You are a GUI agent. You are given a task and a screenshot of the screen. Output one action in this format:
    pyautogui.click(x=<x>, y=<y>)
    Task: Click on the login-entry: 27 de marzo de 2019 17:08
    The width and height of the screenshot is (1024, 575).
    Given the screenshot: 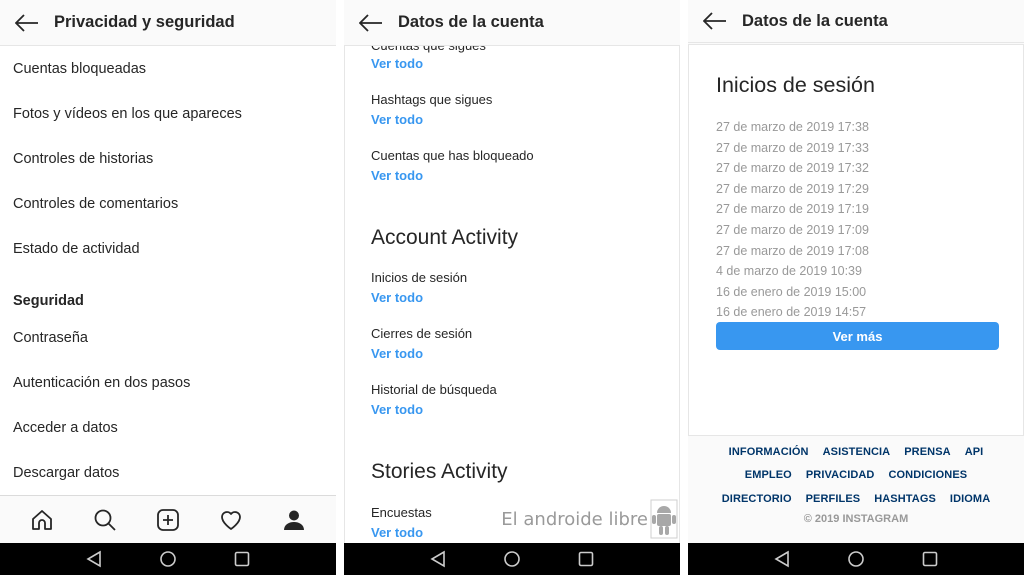 What is the action you would take?
    pyautogui.click(x=792, y=250)
    